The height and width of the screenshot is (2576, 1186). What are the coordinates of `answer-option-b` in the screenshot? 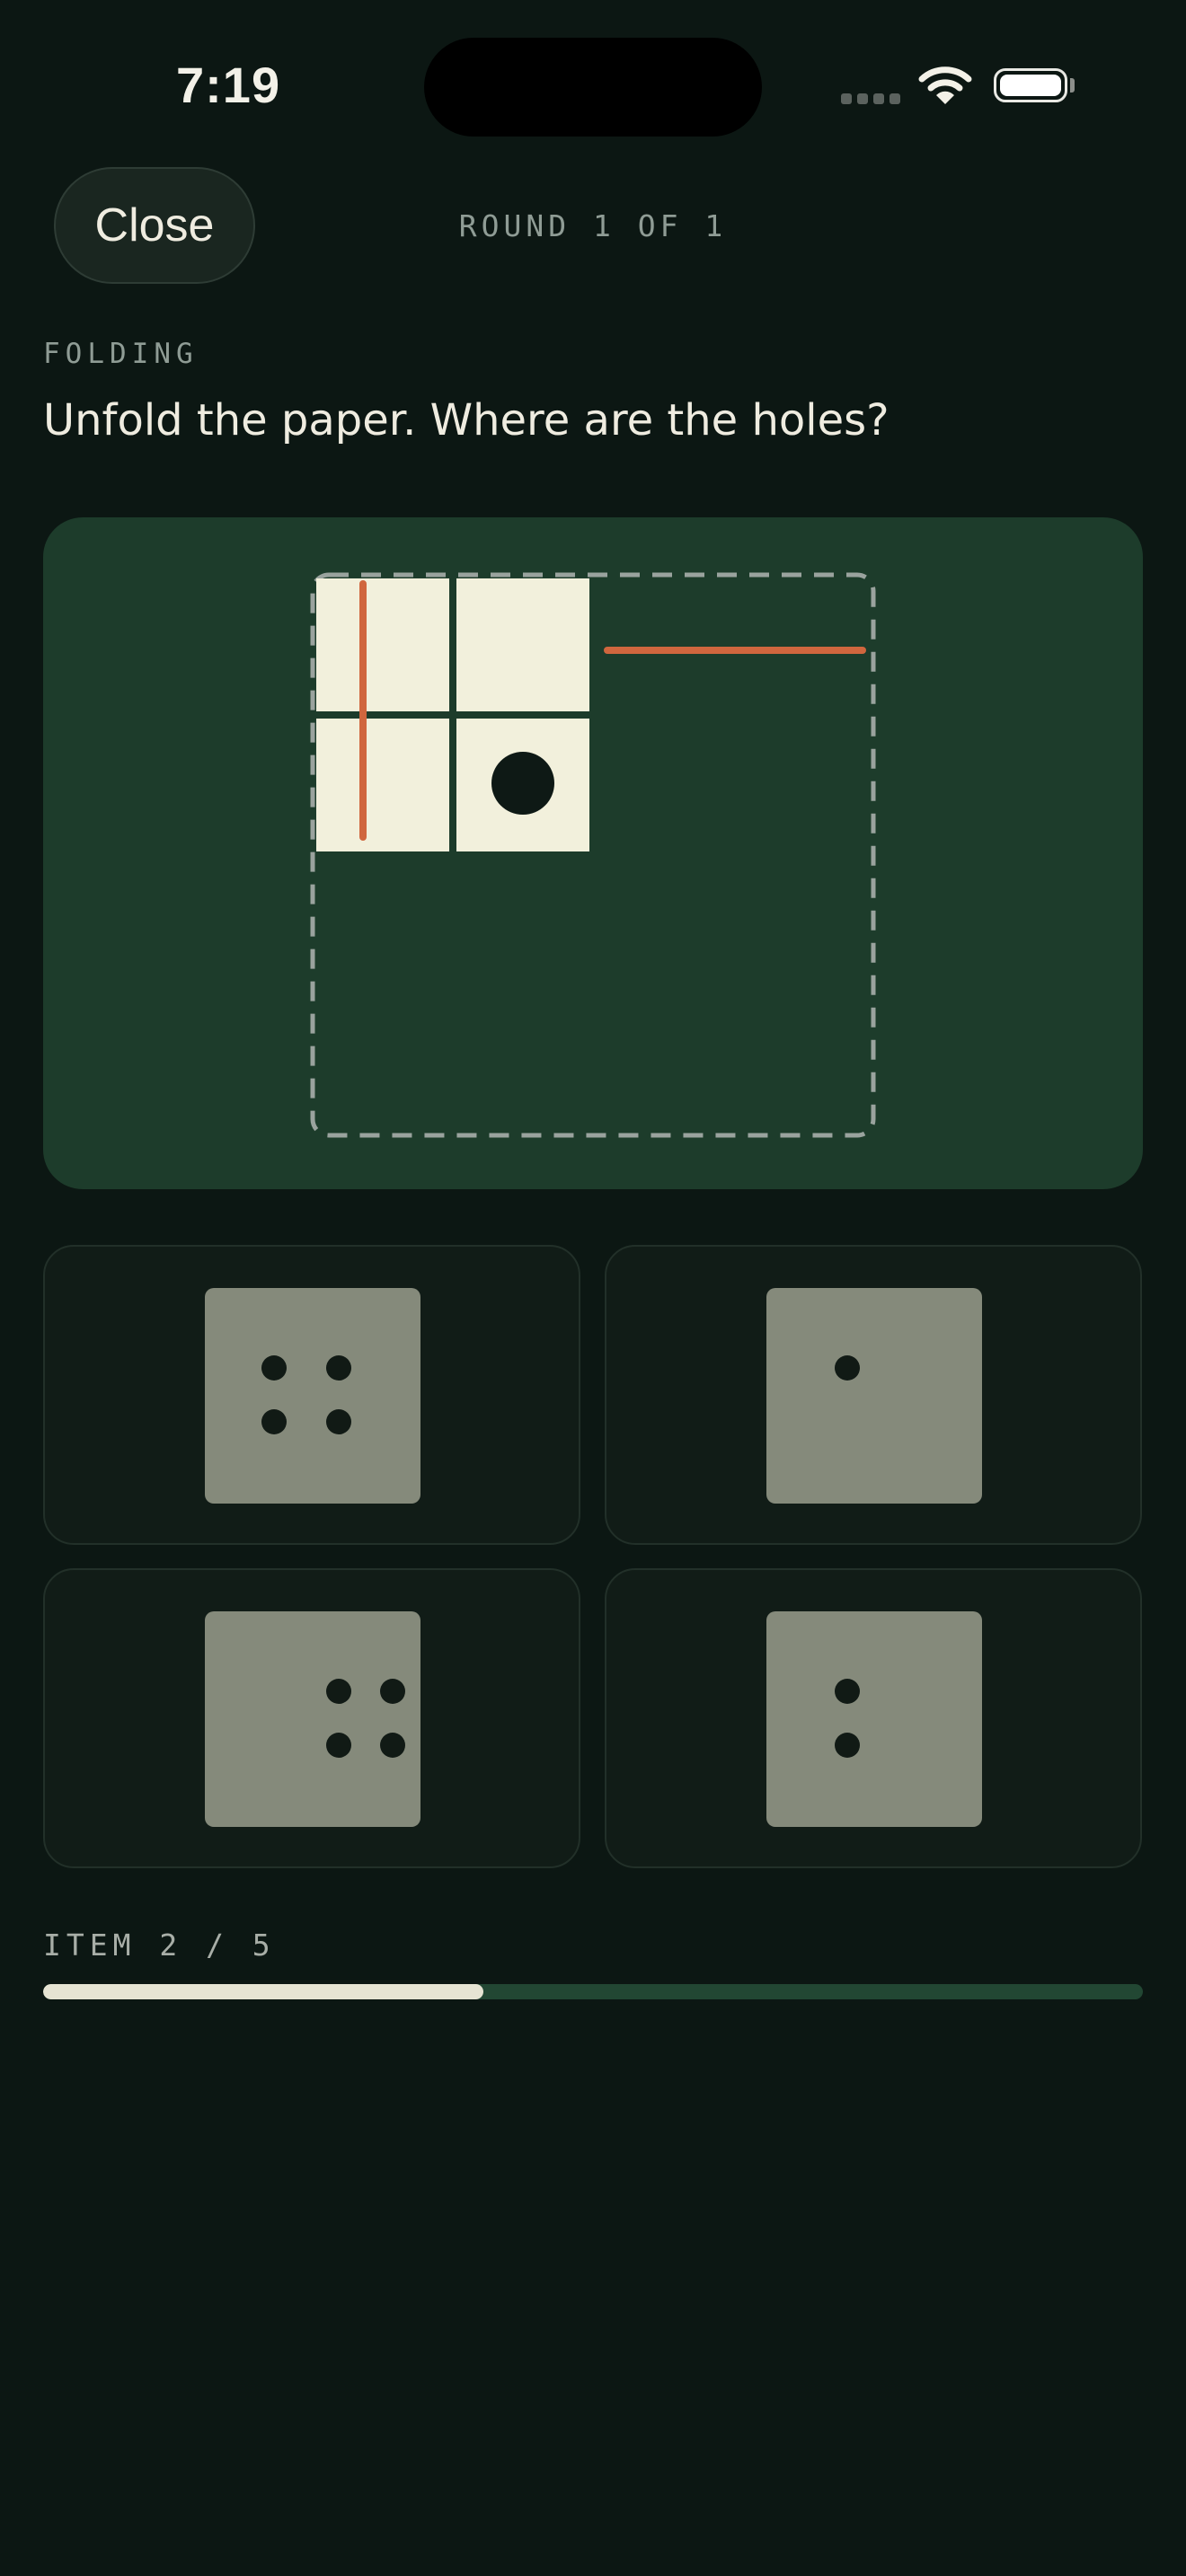 It's located at (873, 1395).